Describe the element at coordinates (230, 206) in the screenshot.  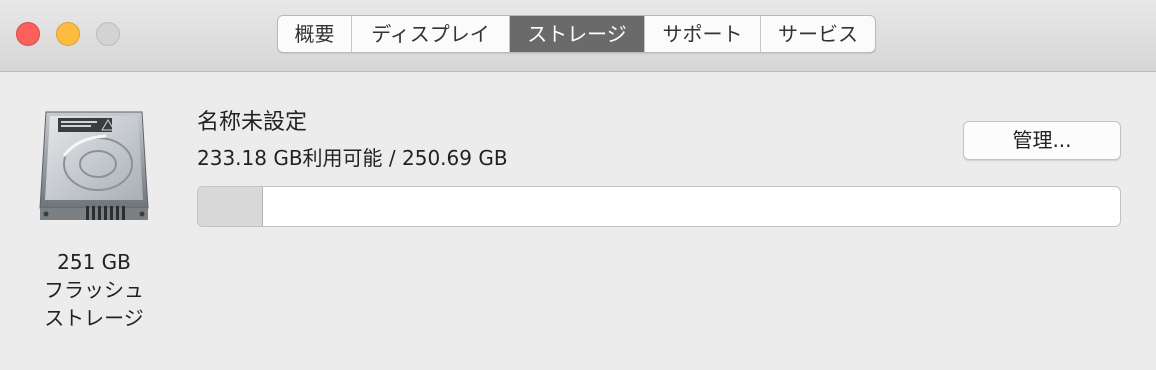
I see `storage-used-segment` at that location.